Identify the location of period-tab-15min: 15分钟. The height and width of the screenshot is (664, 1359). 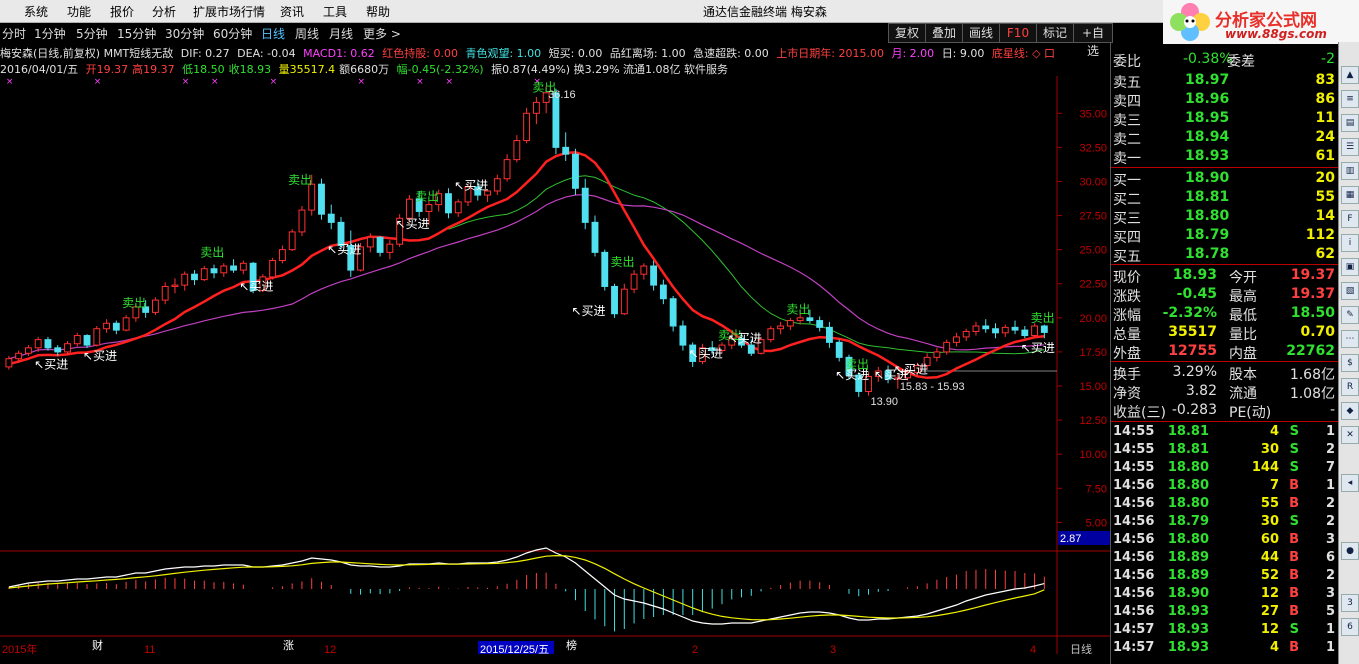
(136, 33).